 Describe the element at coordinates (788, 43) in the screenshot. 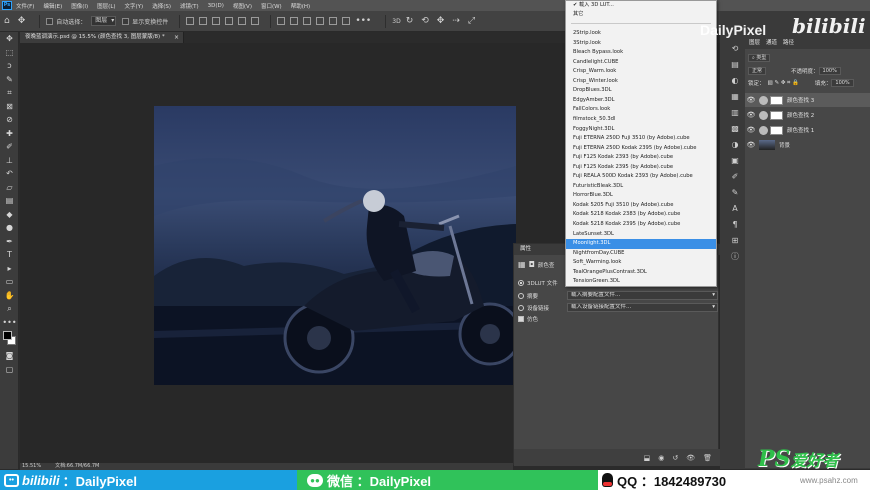

I see `tab-paths: 路径` at that location.